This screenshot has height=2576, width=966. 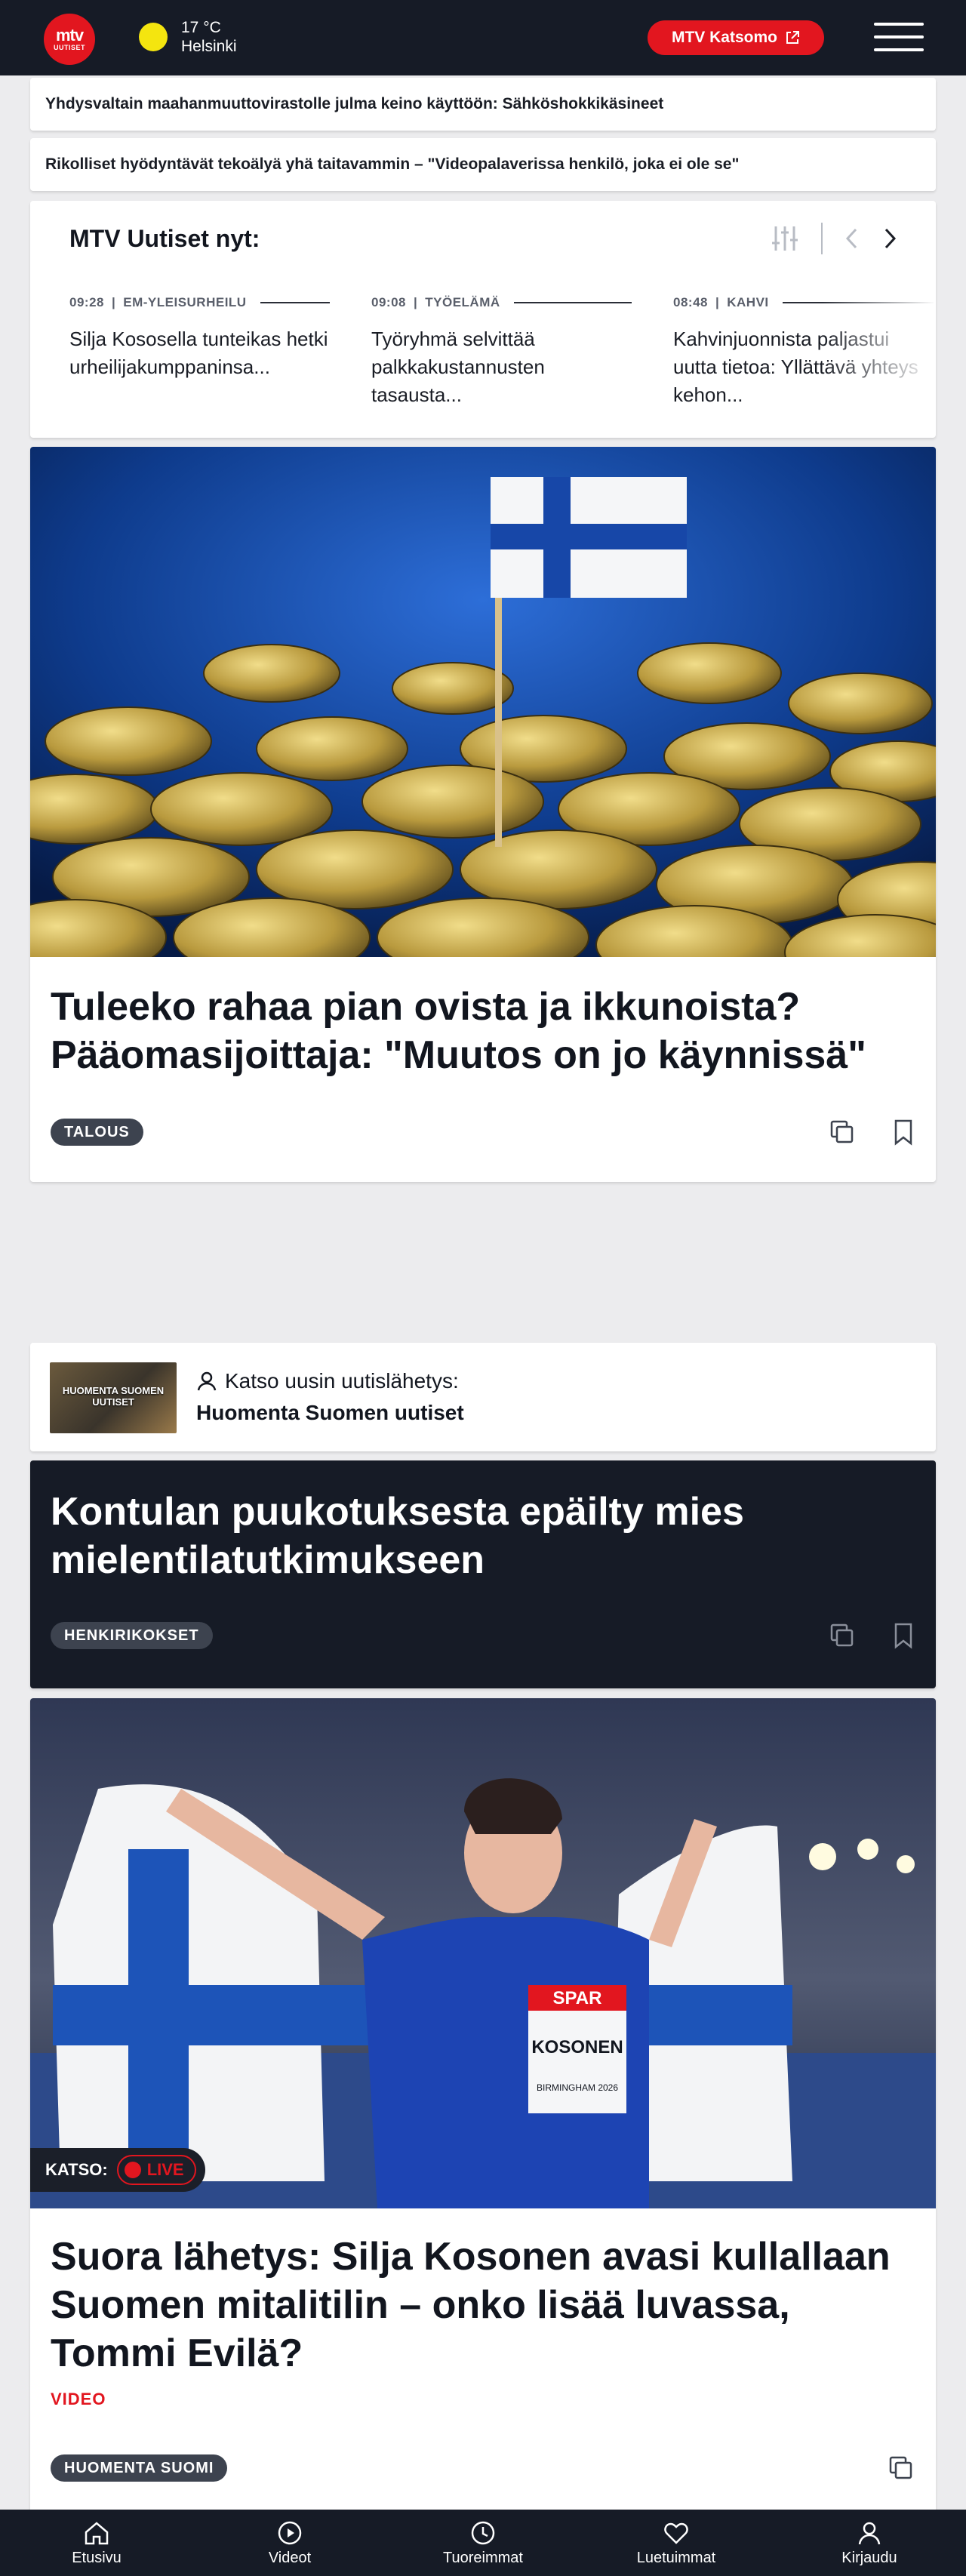 I want to click on nav-label: Luetuimmat, so click(x=676, y=2557).